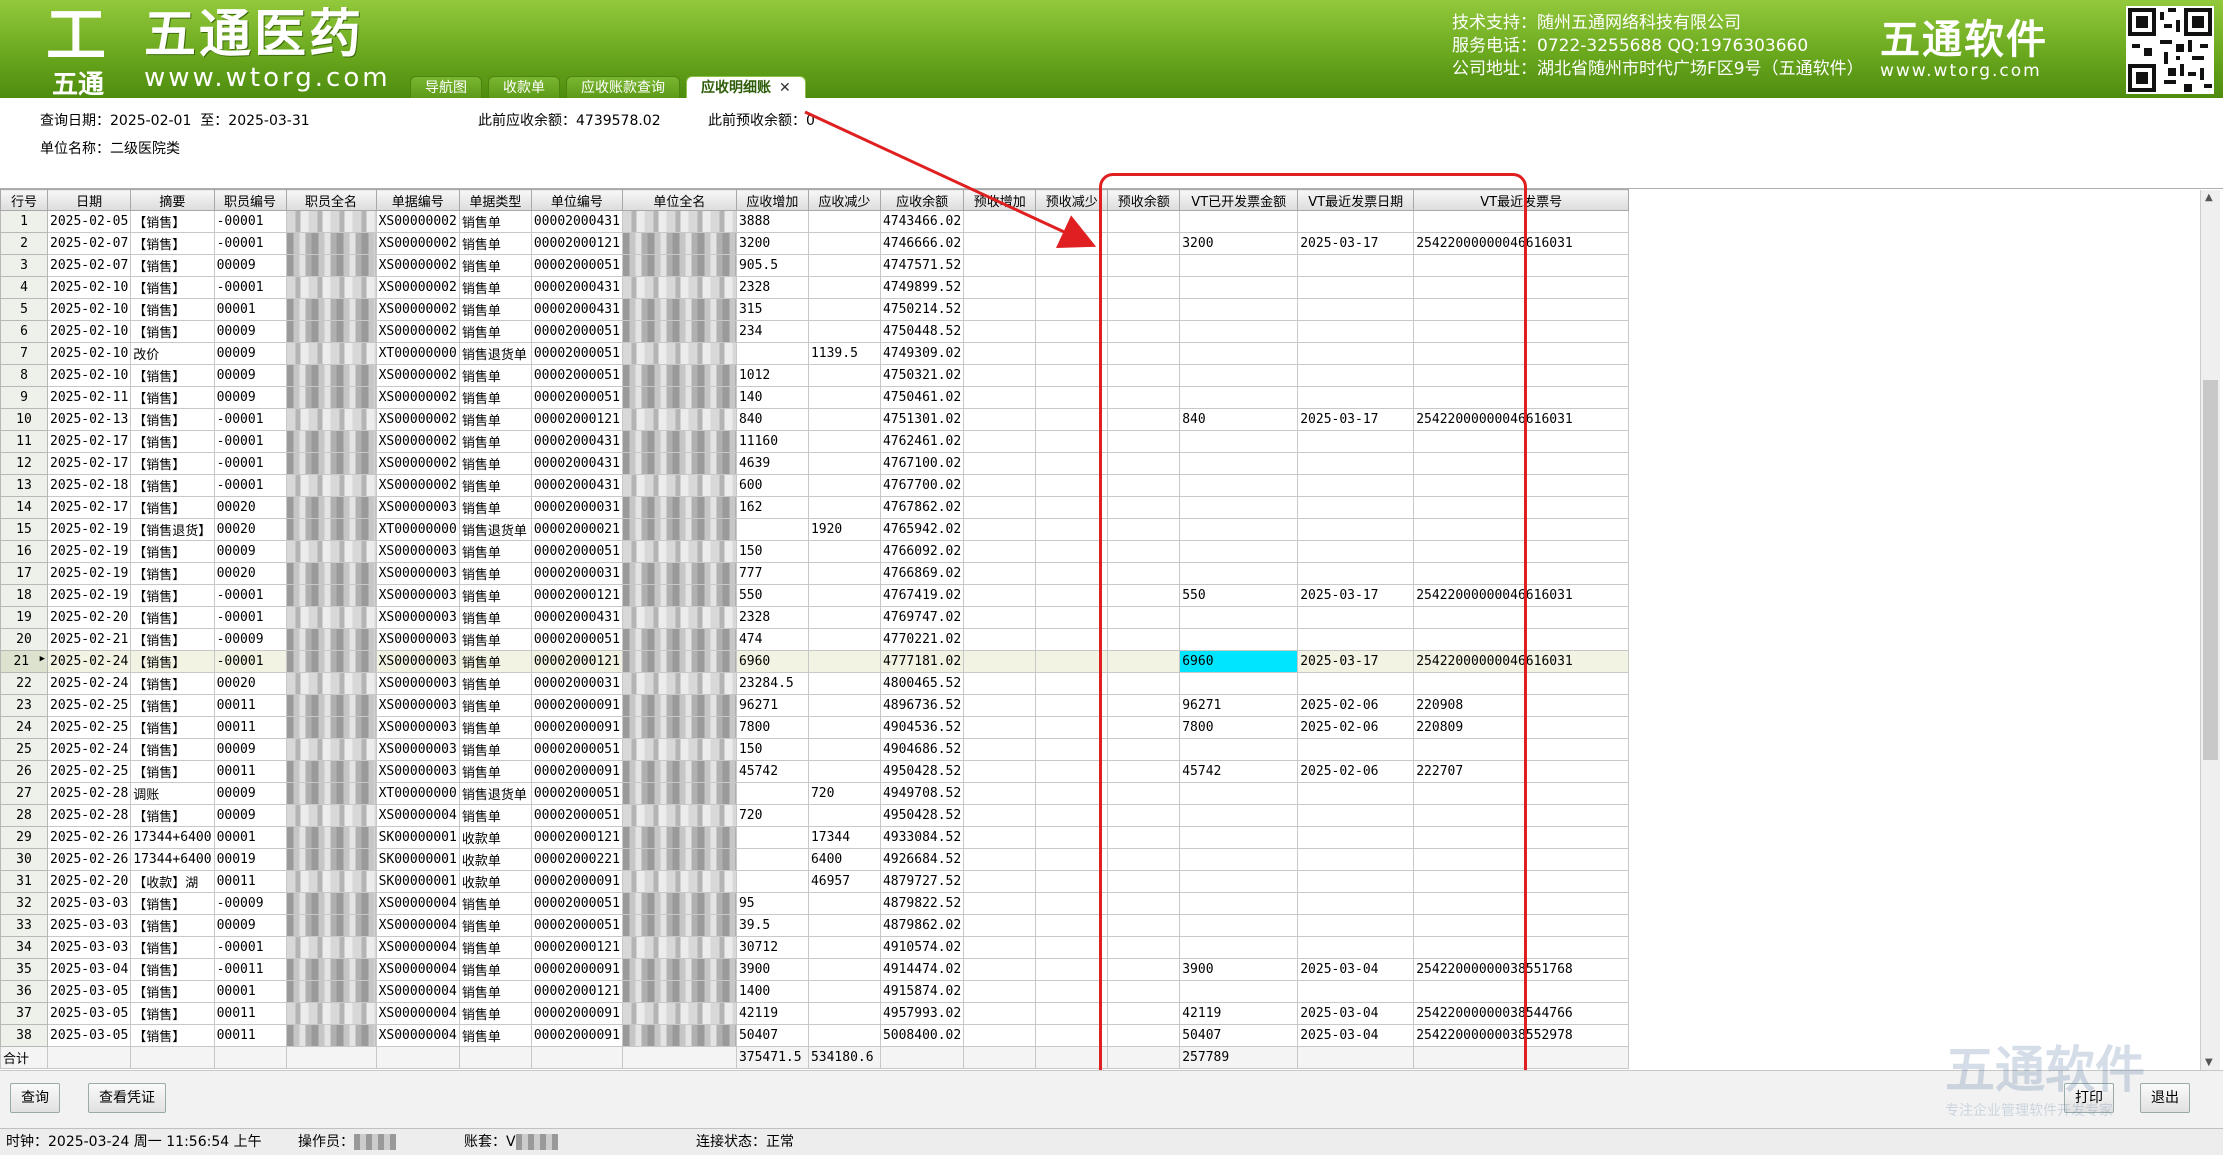 The image size is (2223, 1155). What do you see at coordinates (922, 309) in the screenshot?
I see `table-cell: 4750214.52` at bounding box center [922, 309].